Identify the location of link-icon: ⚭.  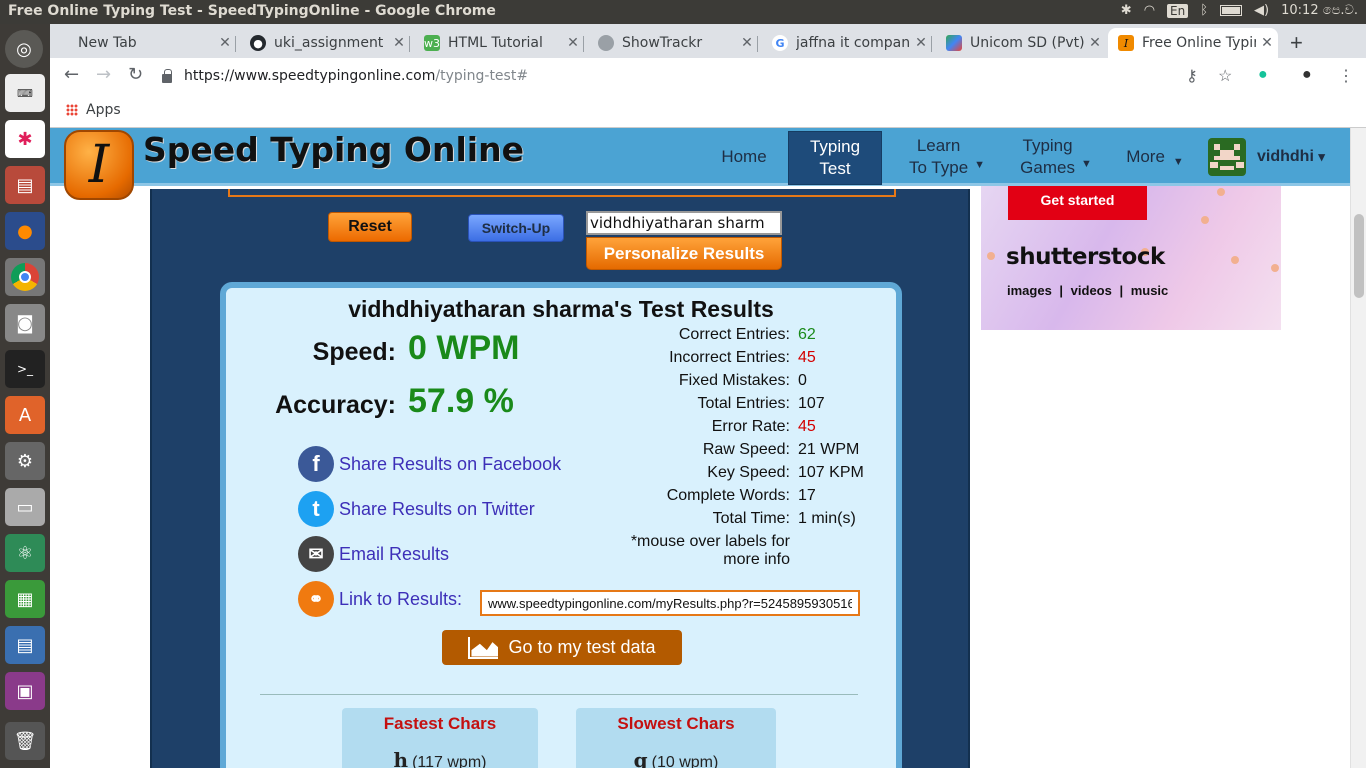
(316, 599).